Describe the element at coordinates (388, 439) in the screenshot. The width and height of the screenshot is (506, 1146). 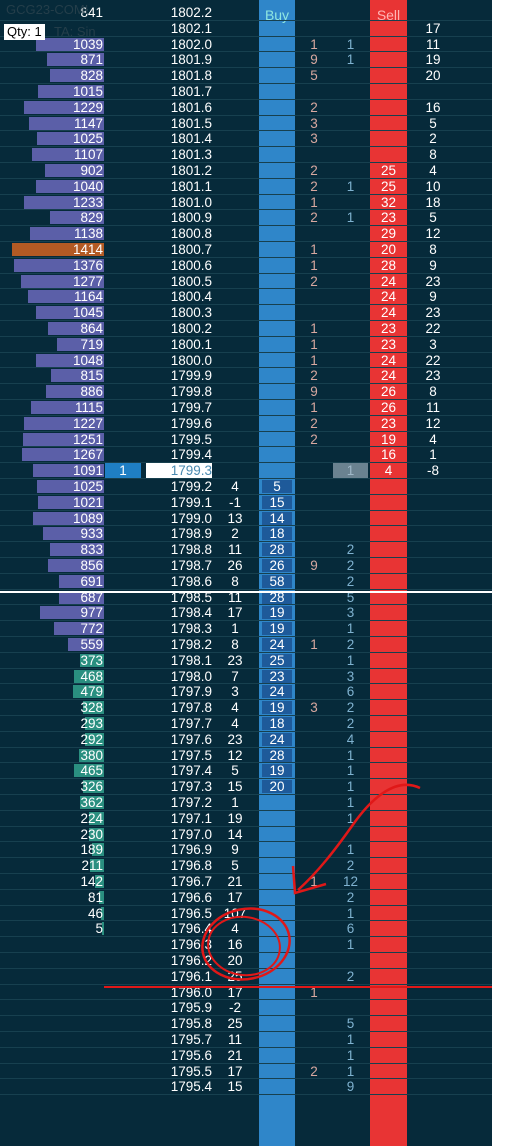
I see `sell-volume-cell: 19` at that location.